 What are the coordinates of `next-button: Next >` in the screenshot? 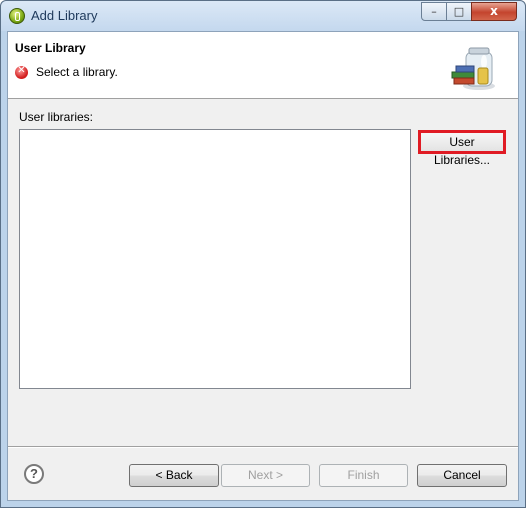 It's located at (265, 475).